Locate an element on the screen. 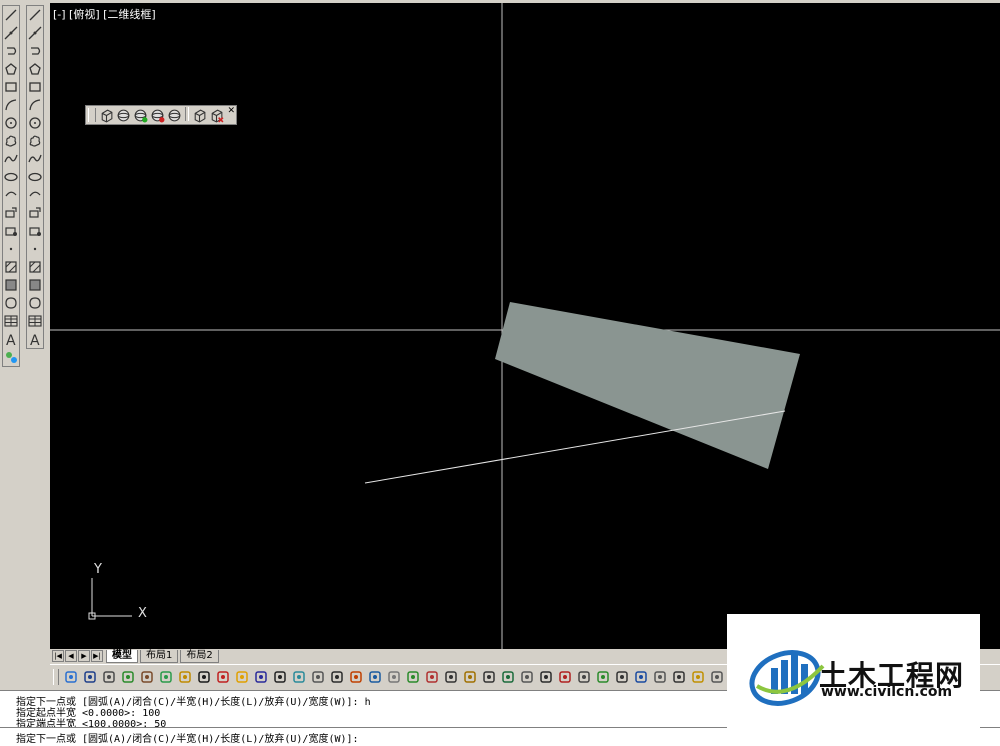 The width and height of the screenshot is (1000, 746). last-tab-button: ▶| is located at coordinates (97, 656).